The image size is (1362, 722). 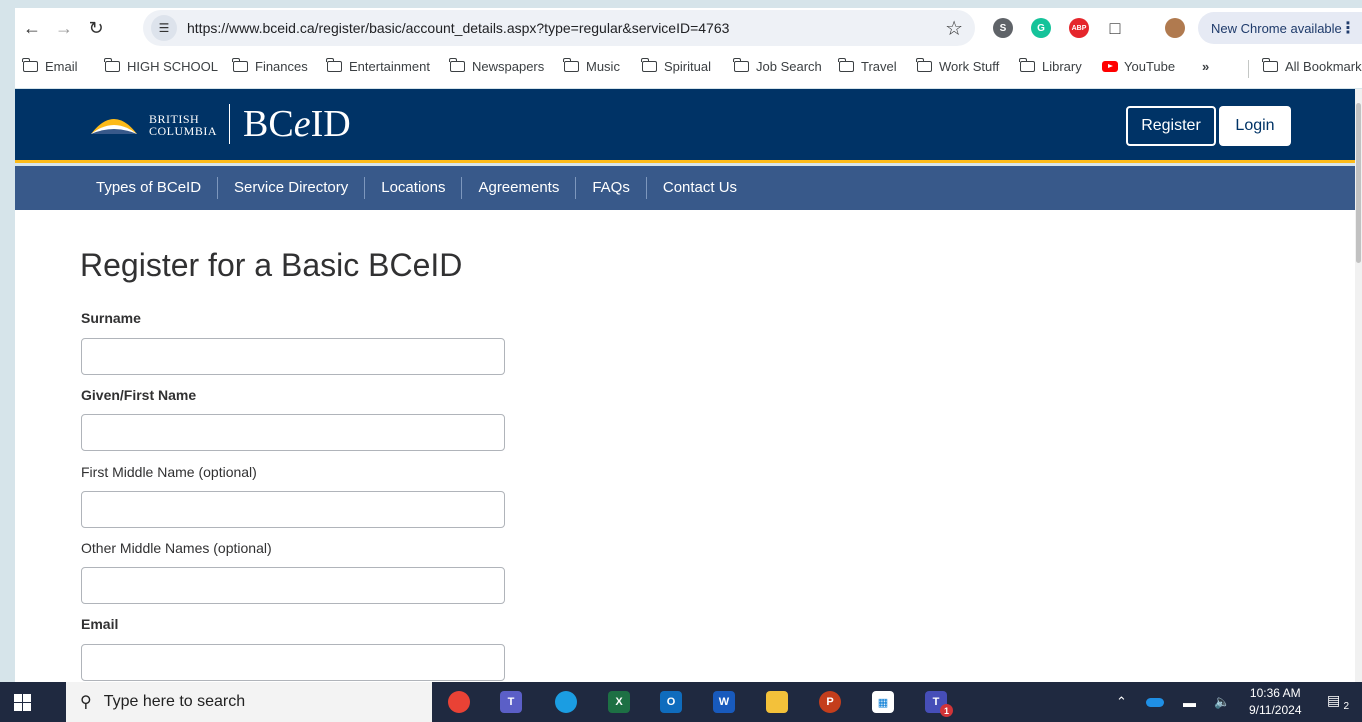 What do you see at coordinates (176, 548) in the screenshot?
I see `other-middle-names-label: Other Middle Names (optional)` at bounding box center [176, 548].